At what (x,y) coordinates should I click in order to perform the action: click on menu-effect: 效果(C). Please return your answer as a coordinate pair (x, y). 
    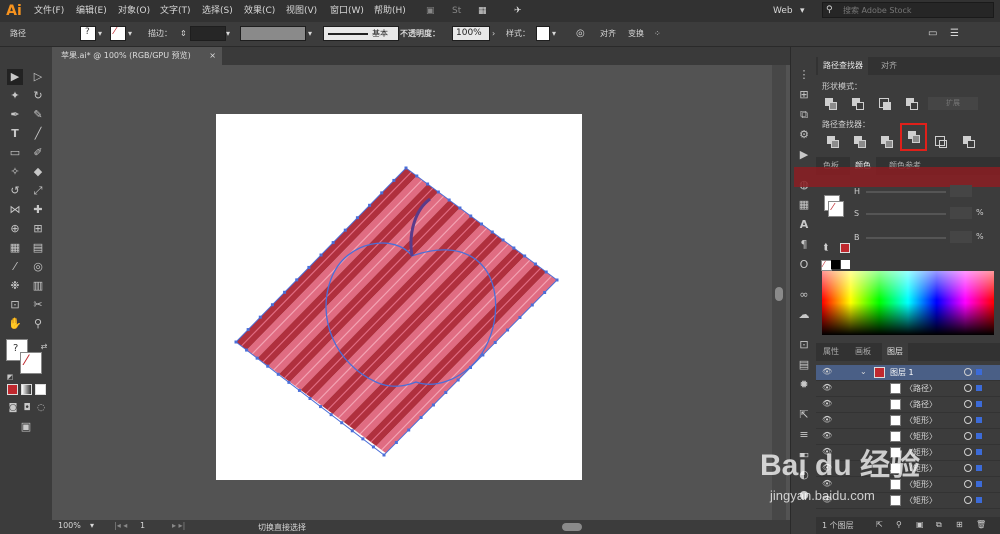
    Looking at the image, I should click on (259, 11).